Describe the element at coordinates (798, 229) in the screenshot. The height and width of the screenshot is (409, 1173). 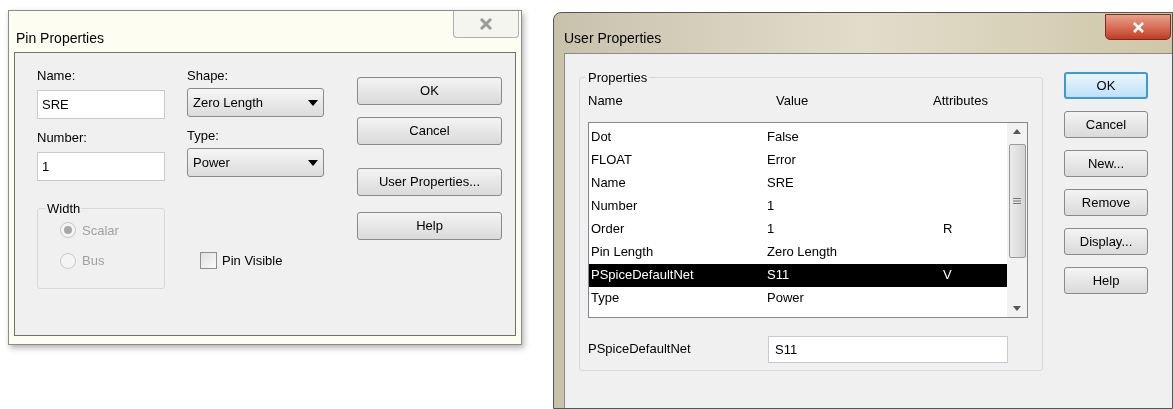
I see `property-row: Order 1 R` at that location.